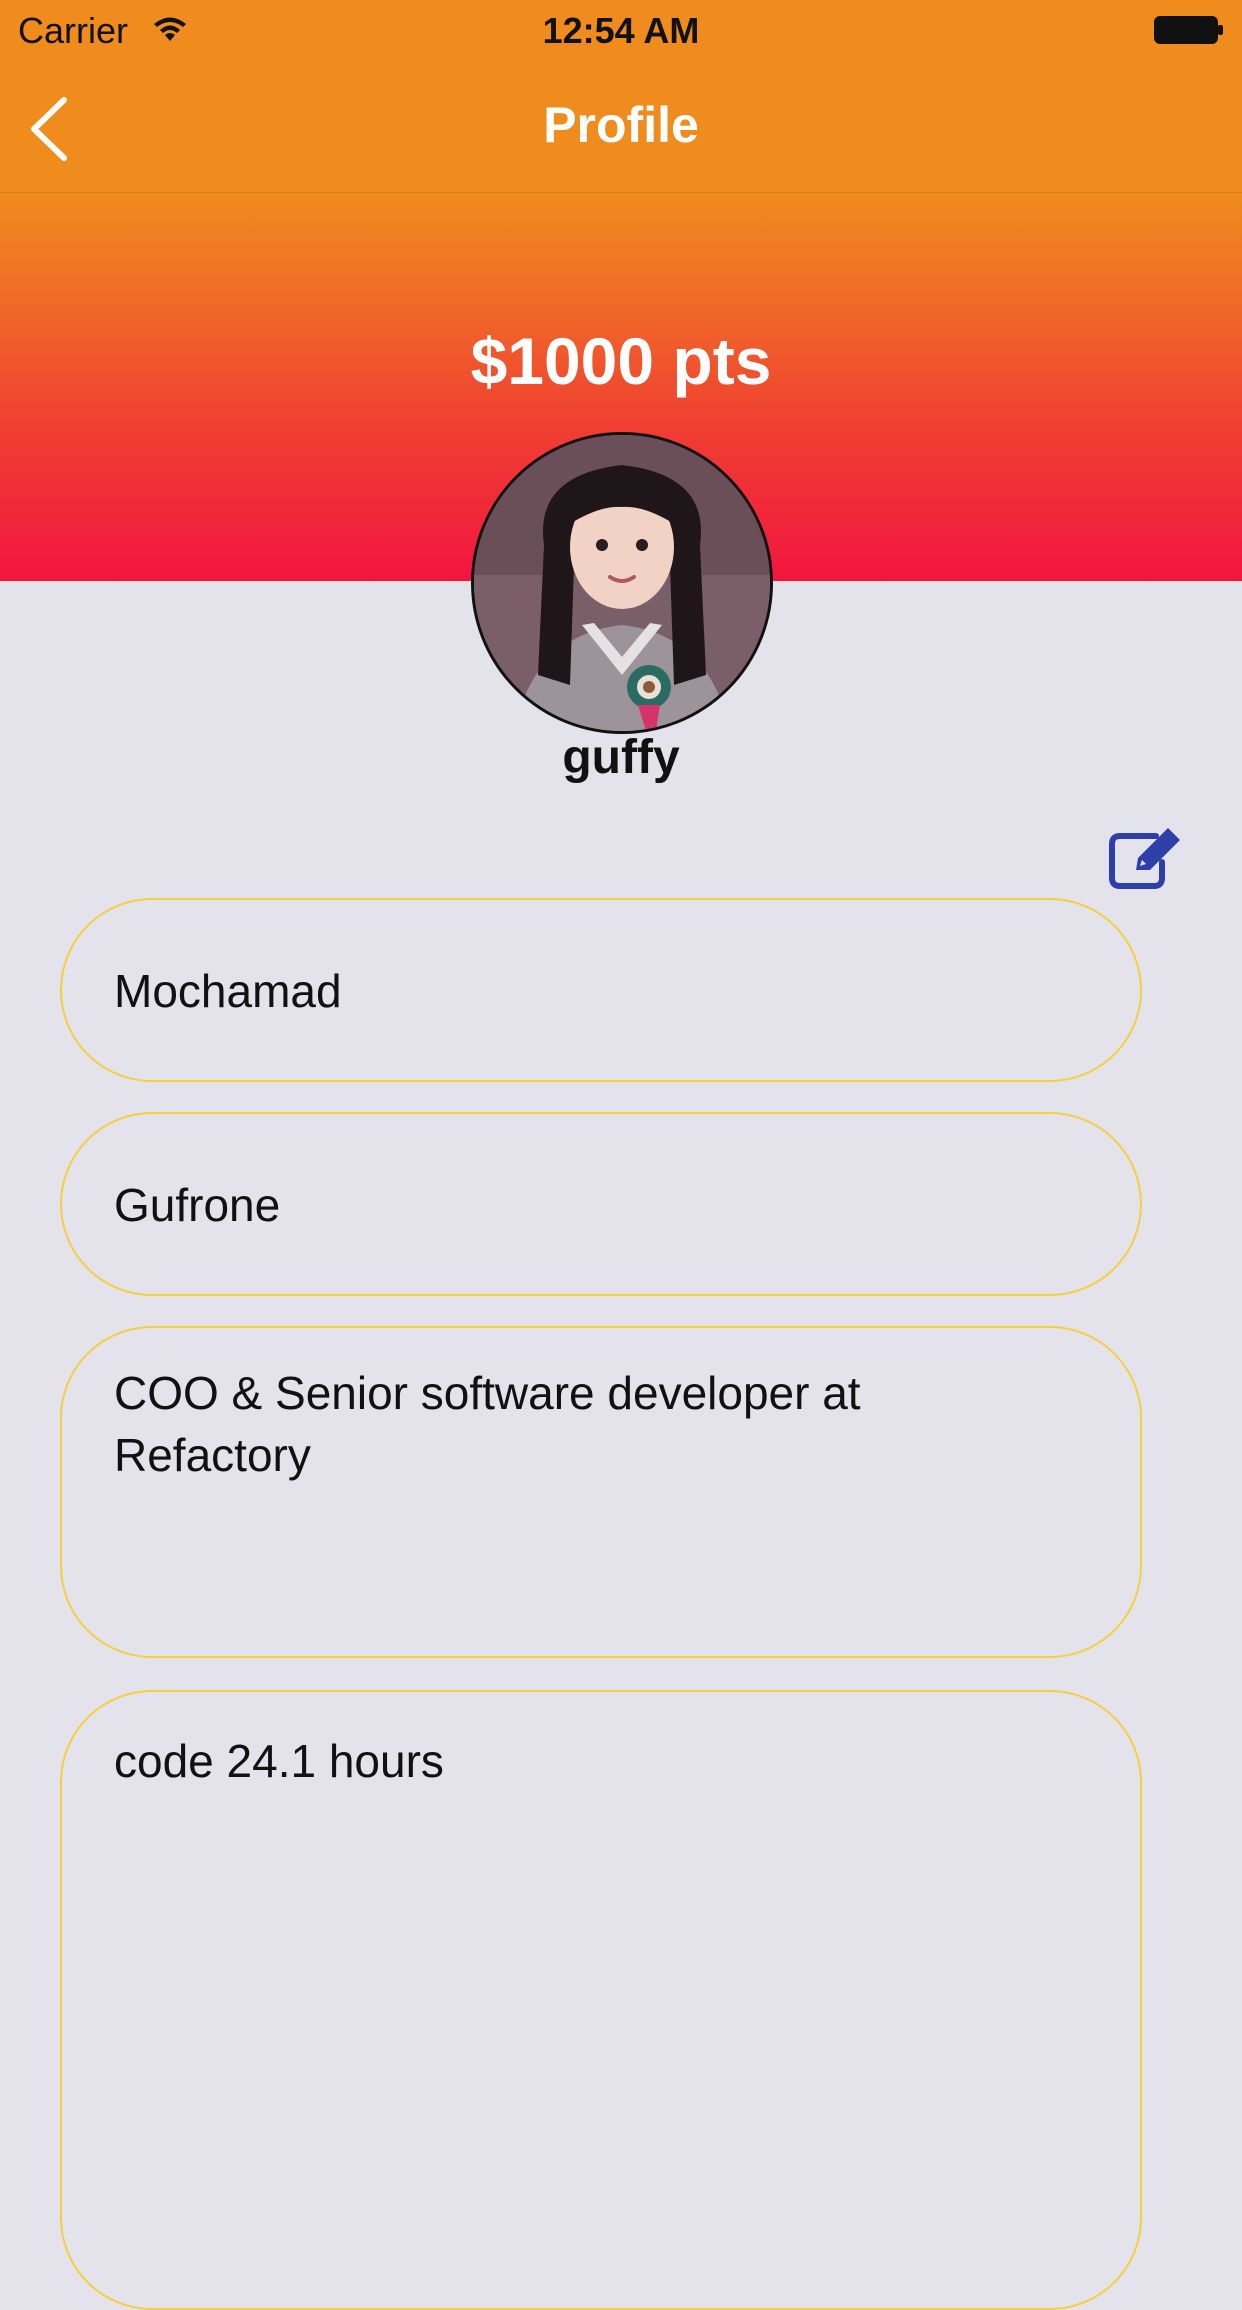 The height and width of the screenshot is (2310, 1242). I want to click on edit-button, so click(1145, 859).